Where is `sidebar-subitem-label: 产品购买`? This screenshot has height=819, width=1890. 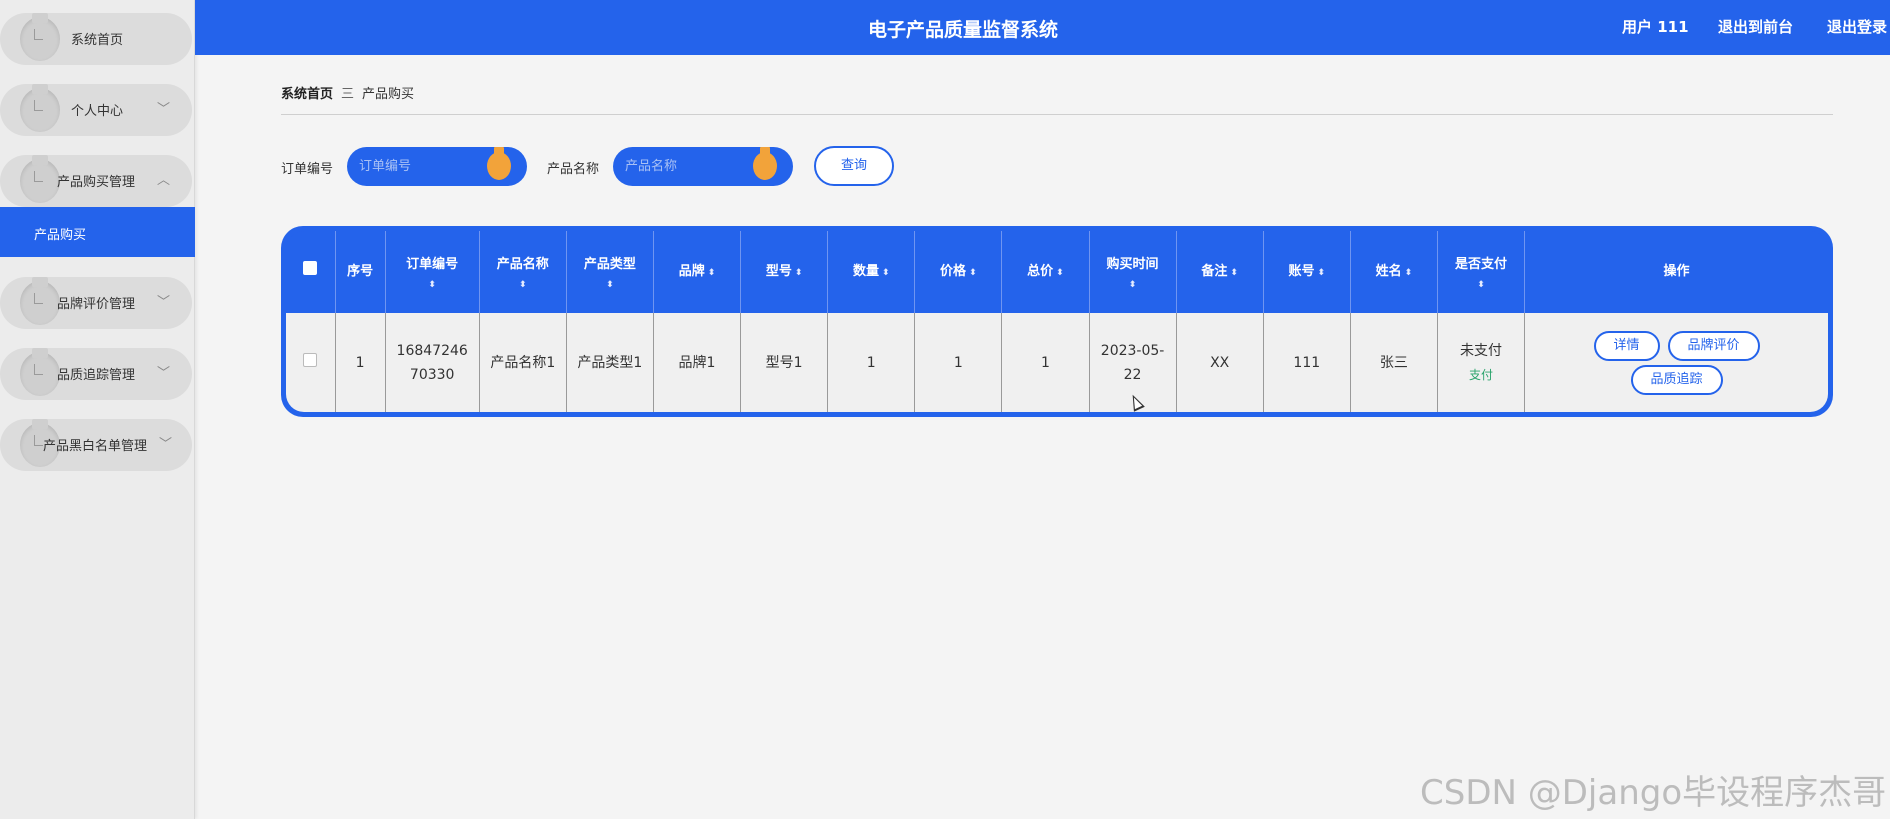
sidebar-subitem-label: 产品购买 is located at coordinates (60, 235).